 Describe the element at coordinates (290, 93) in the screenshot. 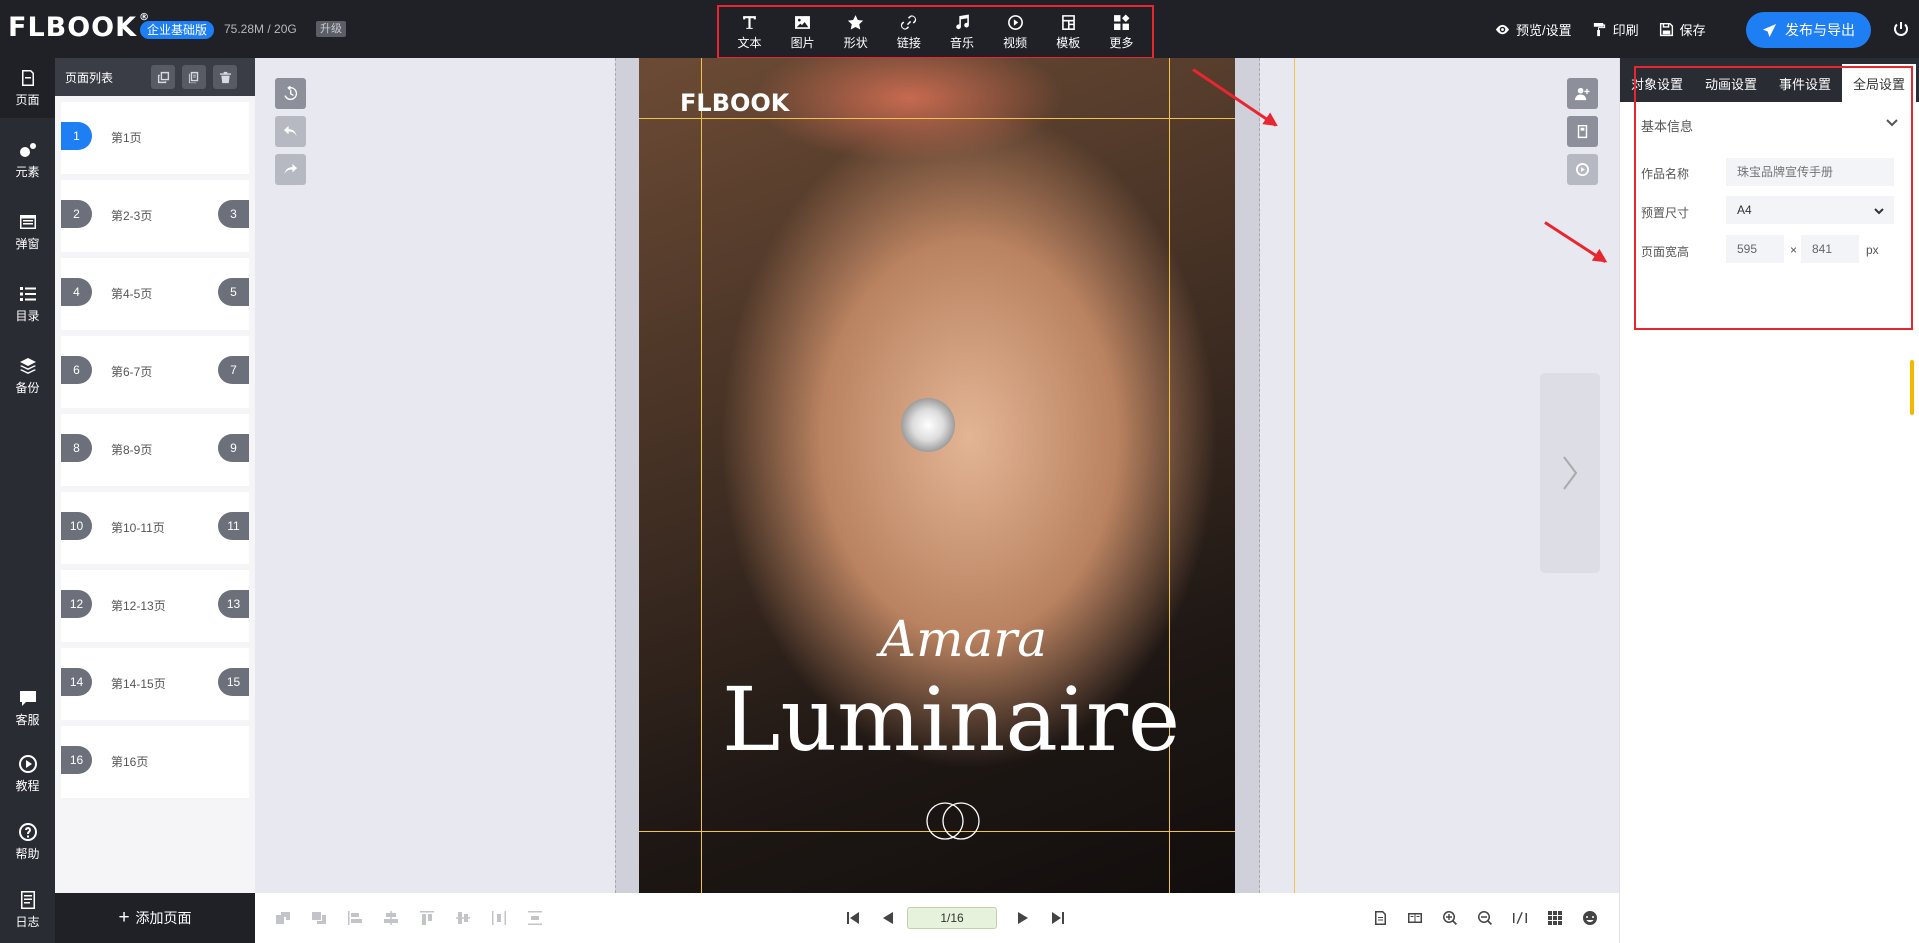

I see `history-button` at that location.